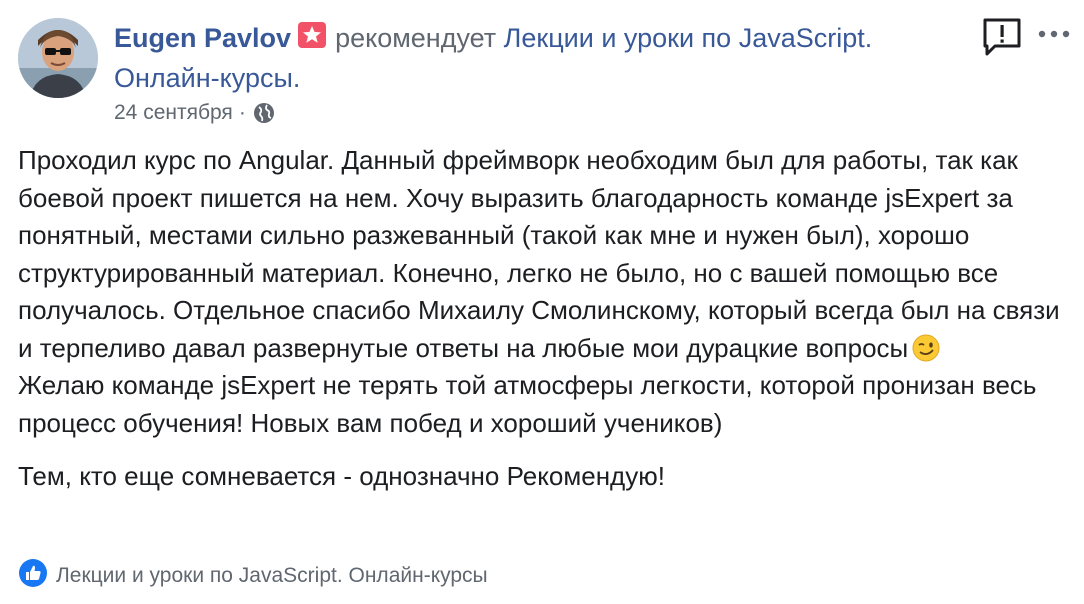  Describe the element at coordinates (1002, 37) in the screenshot. I see `report-icon` at that location.